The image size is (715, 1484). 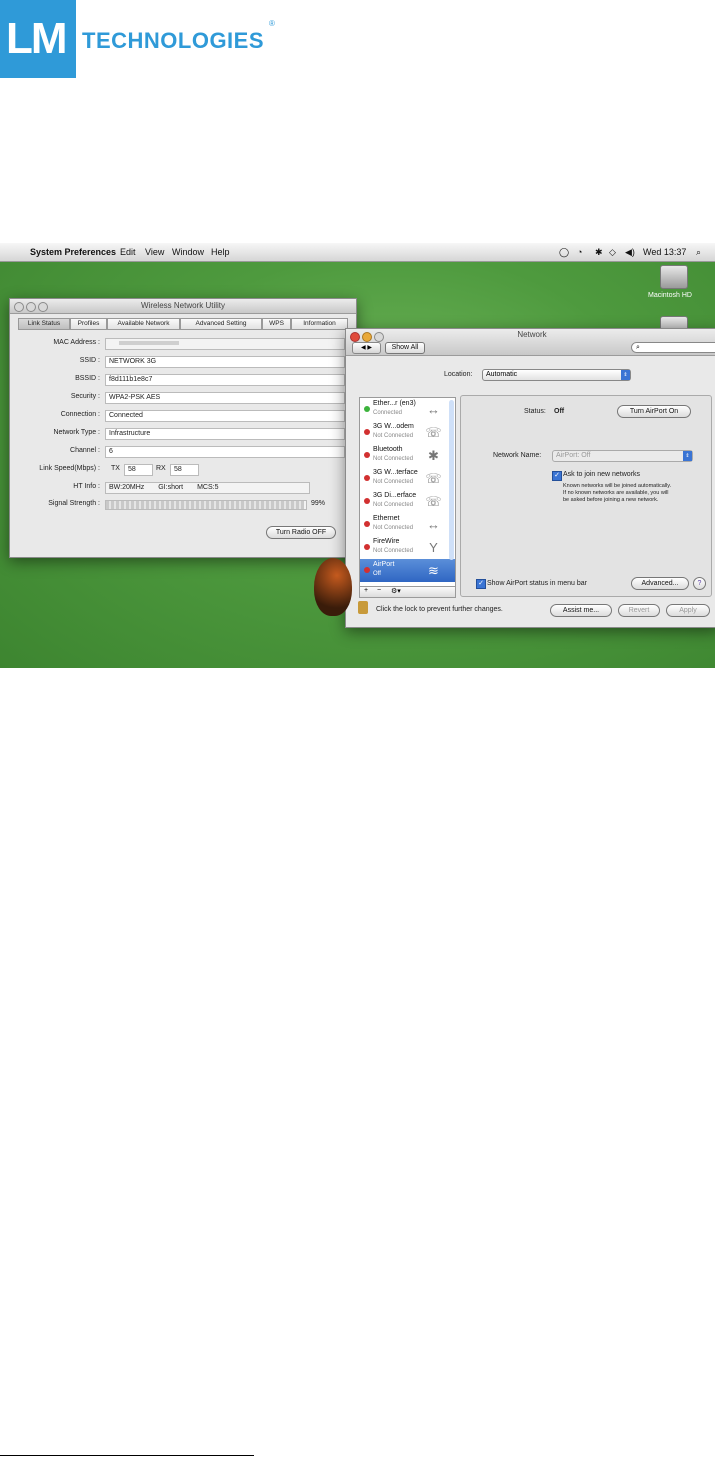 I want to click on search-icon: ⌕, so click(x=673, y=347).